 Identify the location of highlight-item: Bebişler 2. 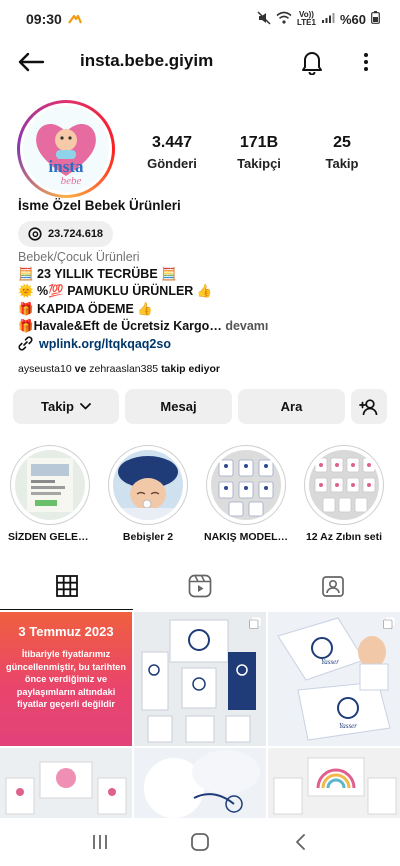
(148, 494).